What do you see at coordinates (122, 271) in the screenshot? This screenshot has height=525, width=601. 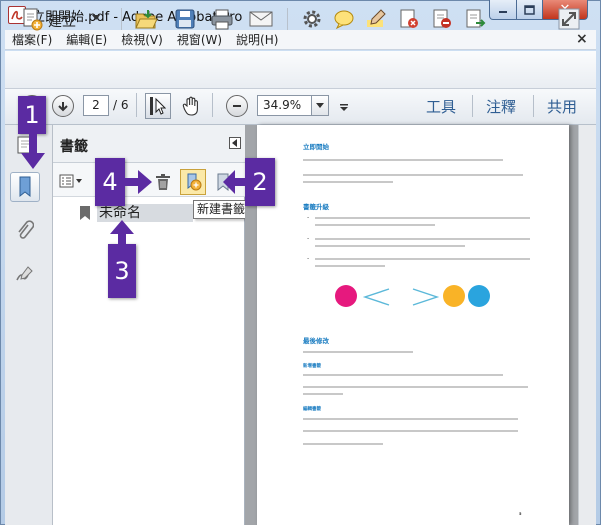 I see `callout-3: 3` at bounding box center [122, 271].